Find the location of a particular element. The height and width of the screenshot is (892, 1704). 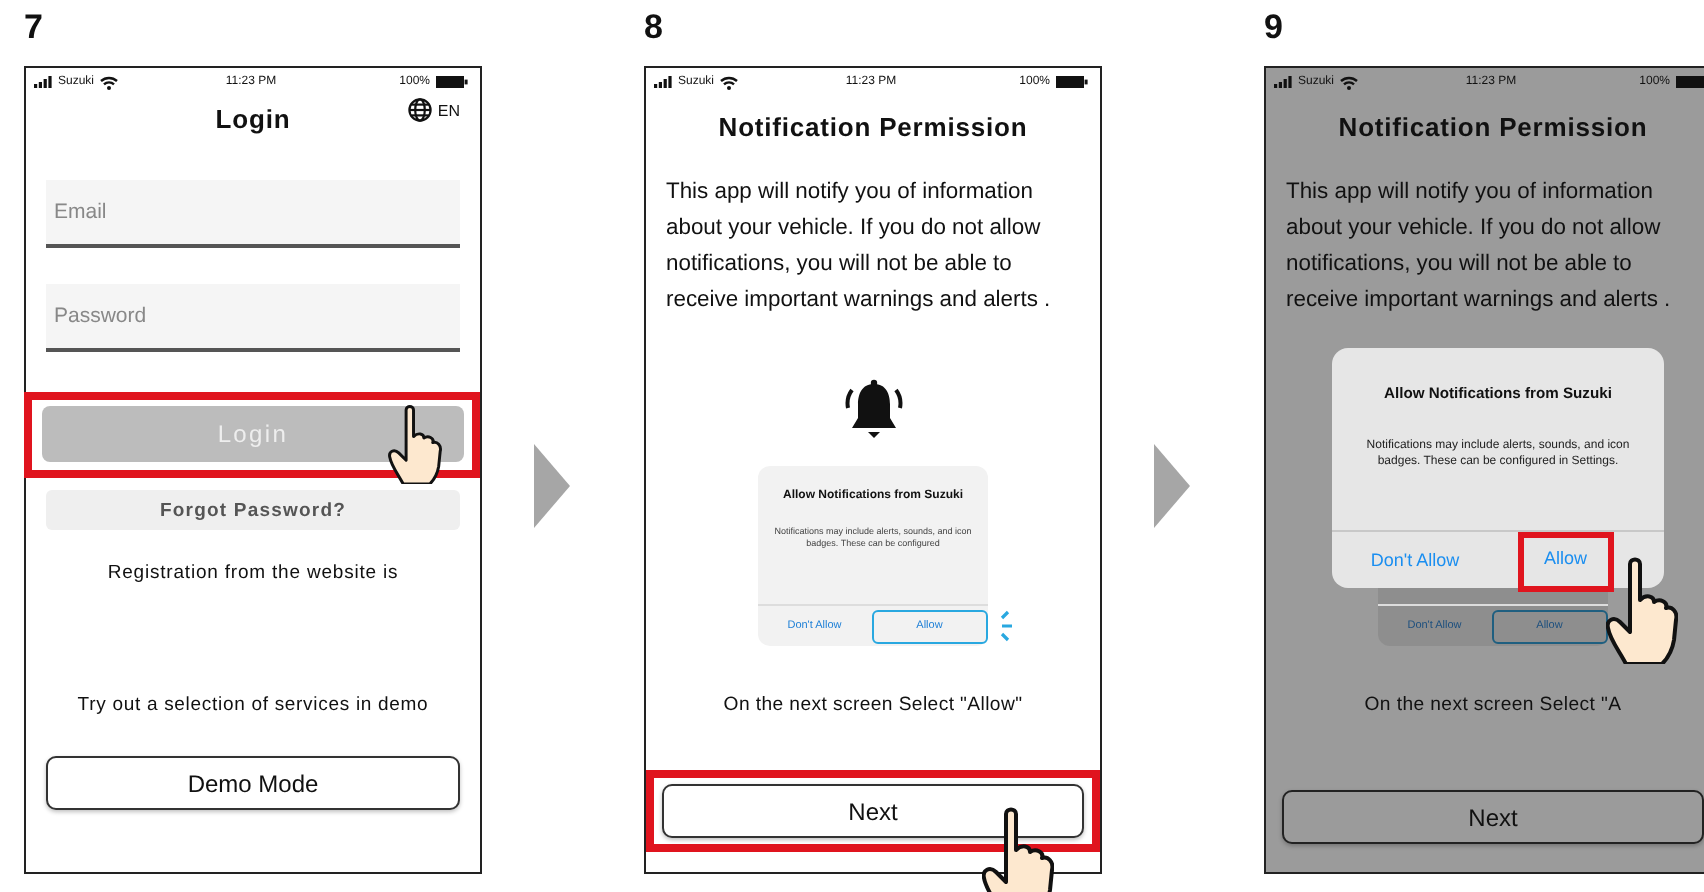

step-number: 9 is located at coordinates (1274, 28).